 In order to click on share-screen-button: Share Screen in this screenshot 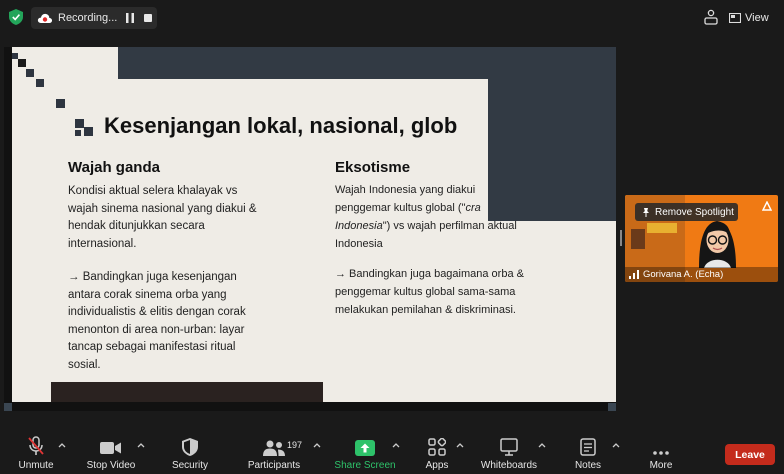, I will do `click(365, 452)`.